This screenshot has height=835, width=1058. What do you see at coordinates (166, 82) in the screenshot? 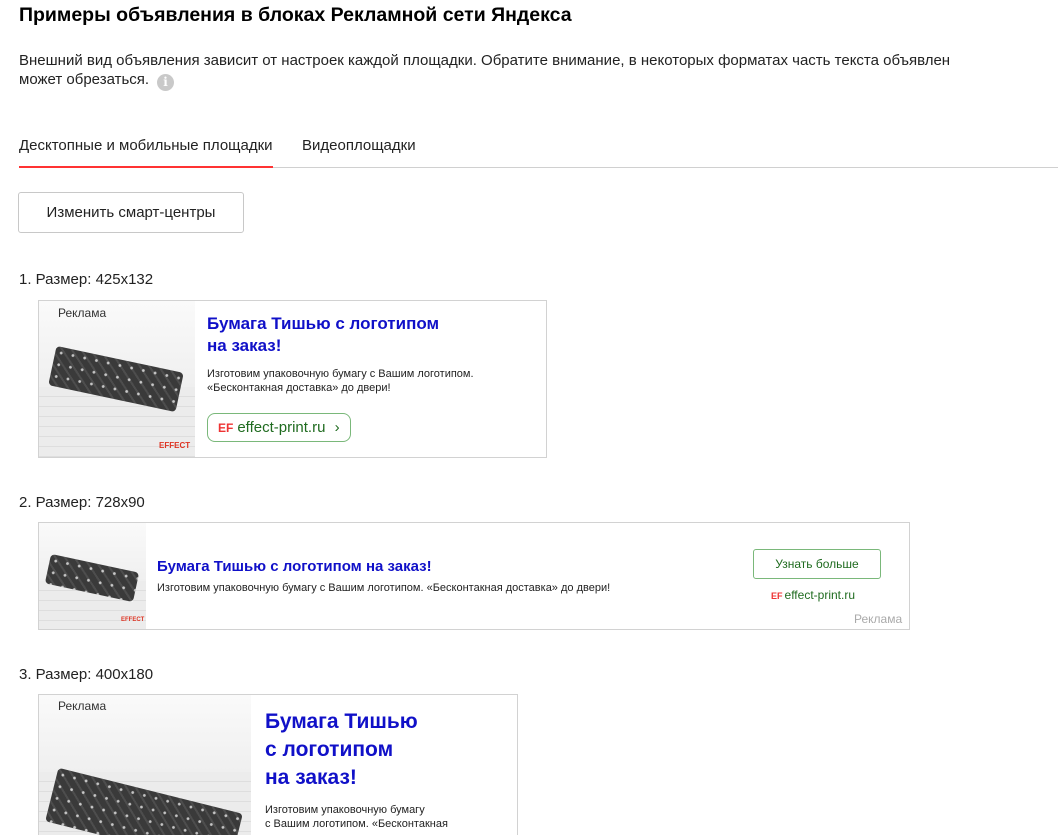
I see `info-icon: i` at bounding box center [166, 82].